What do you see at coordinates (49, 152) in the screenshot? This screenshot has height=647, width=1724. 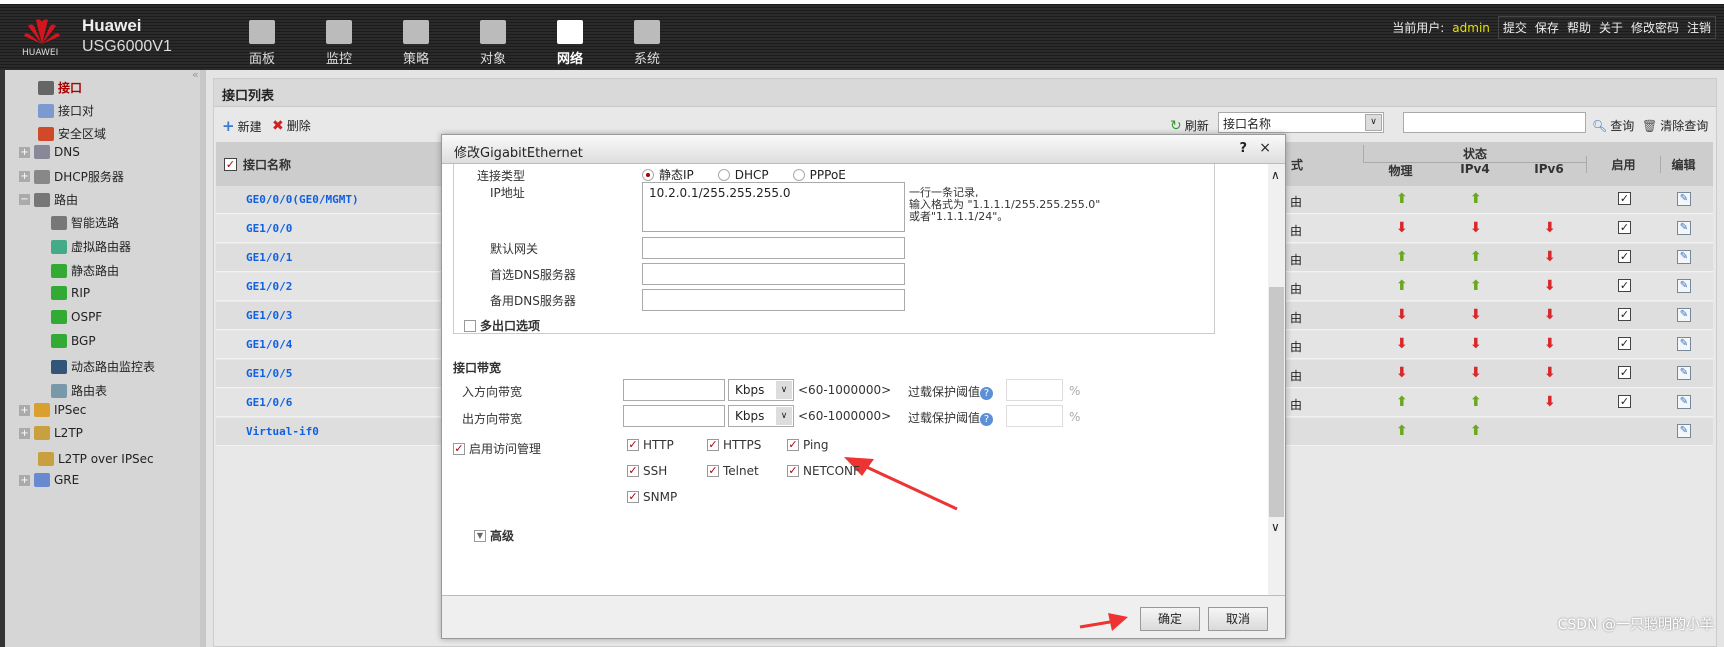 I see `sidebar-item: + DNS` at bounding box center [49, 152].